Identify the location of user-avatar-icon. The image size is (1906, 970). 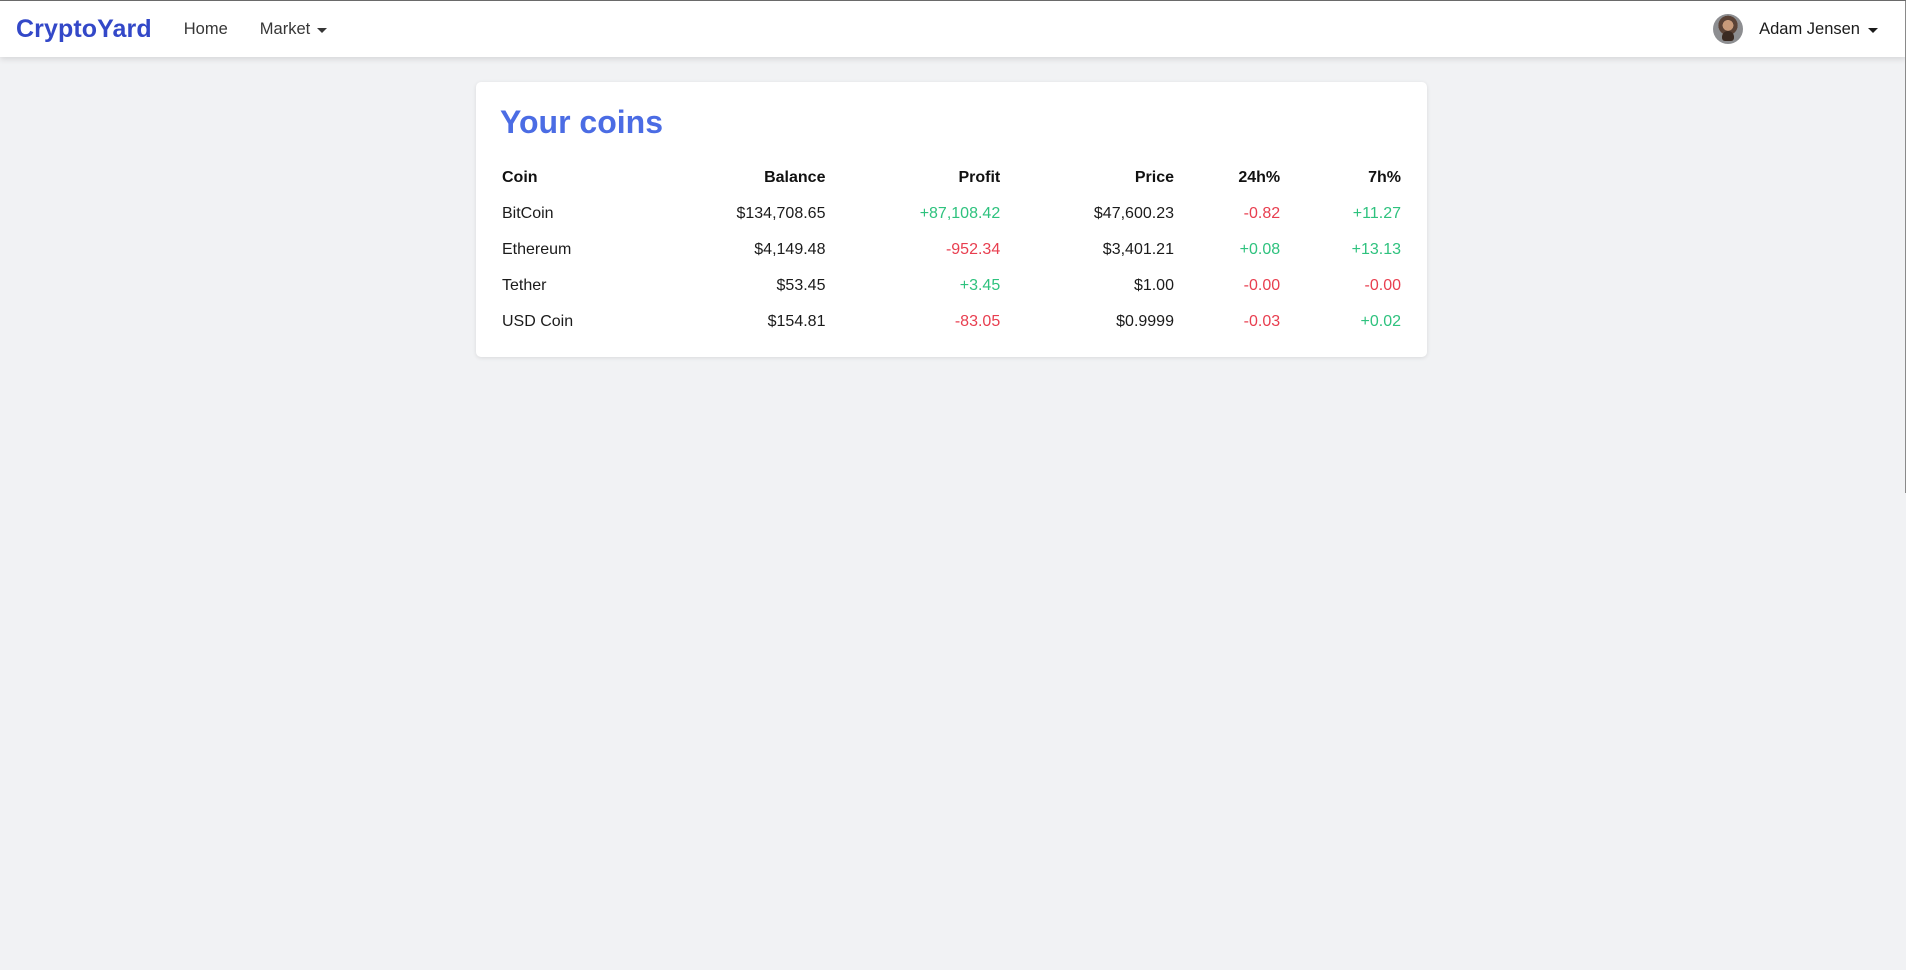
(1728, 29).